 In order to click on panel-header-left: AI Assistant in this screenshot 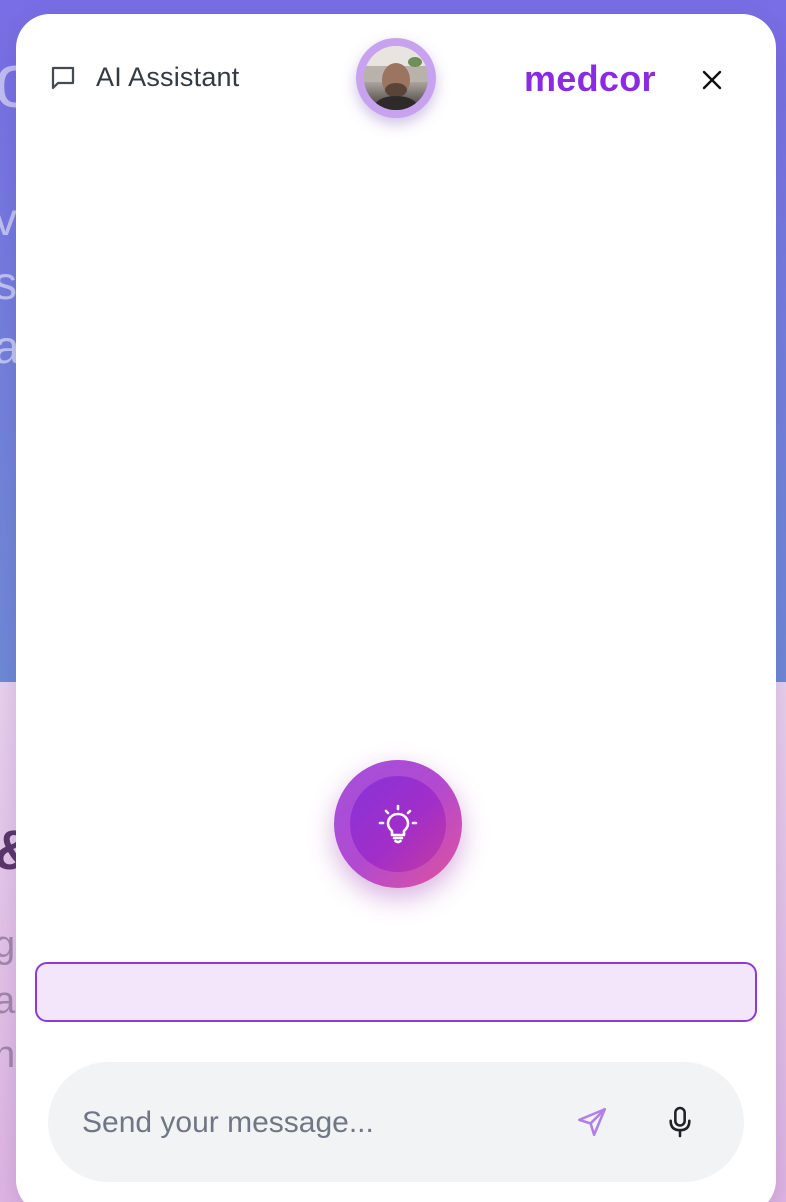, I will do `click(143, 77)`.